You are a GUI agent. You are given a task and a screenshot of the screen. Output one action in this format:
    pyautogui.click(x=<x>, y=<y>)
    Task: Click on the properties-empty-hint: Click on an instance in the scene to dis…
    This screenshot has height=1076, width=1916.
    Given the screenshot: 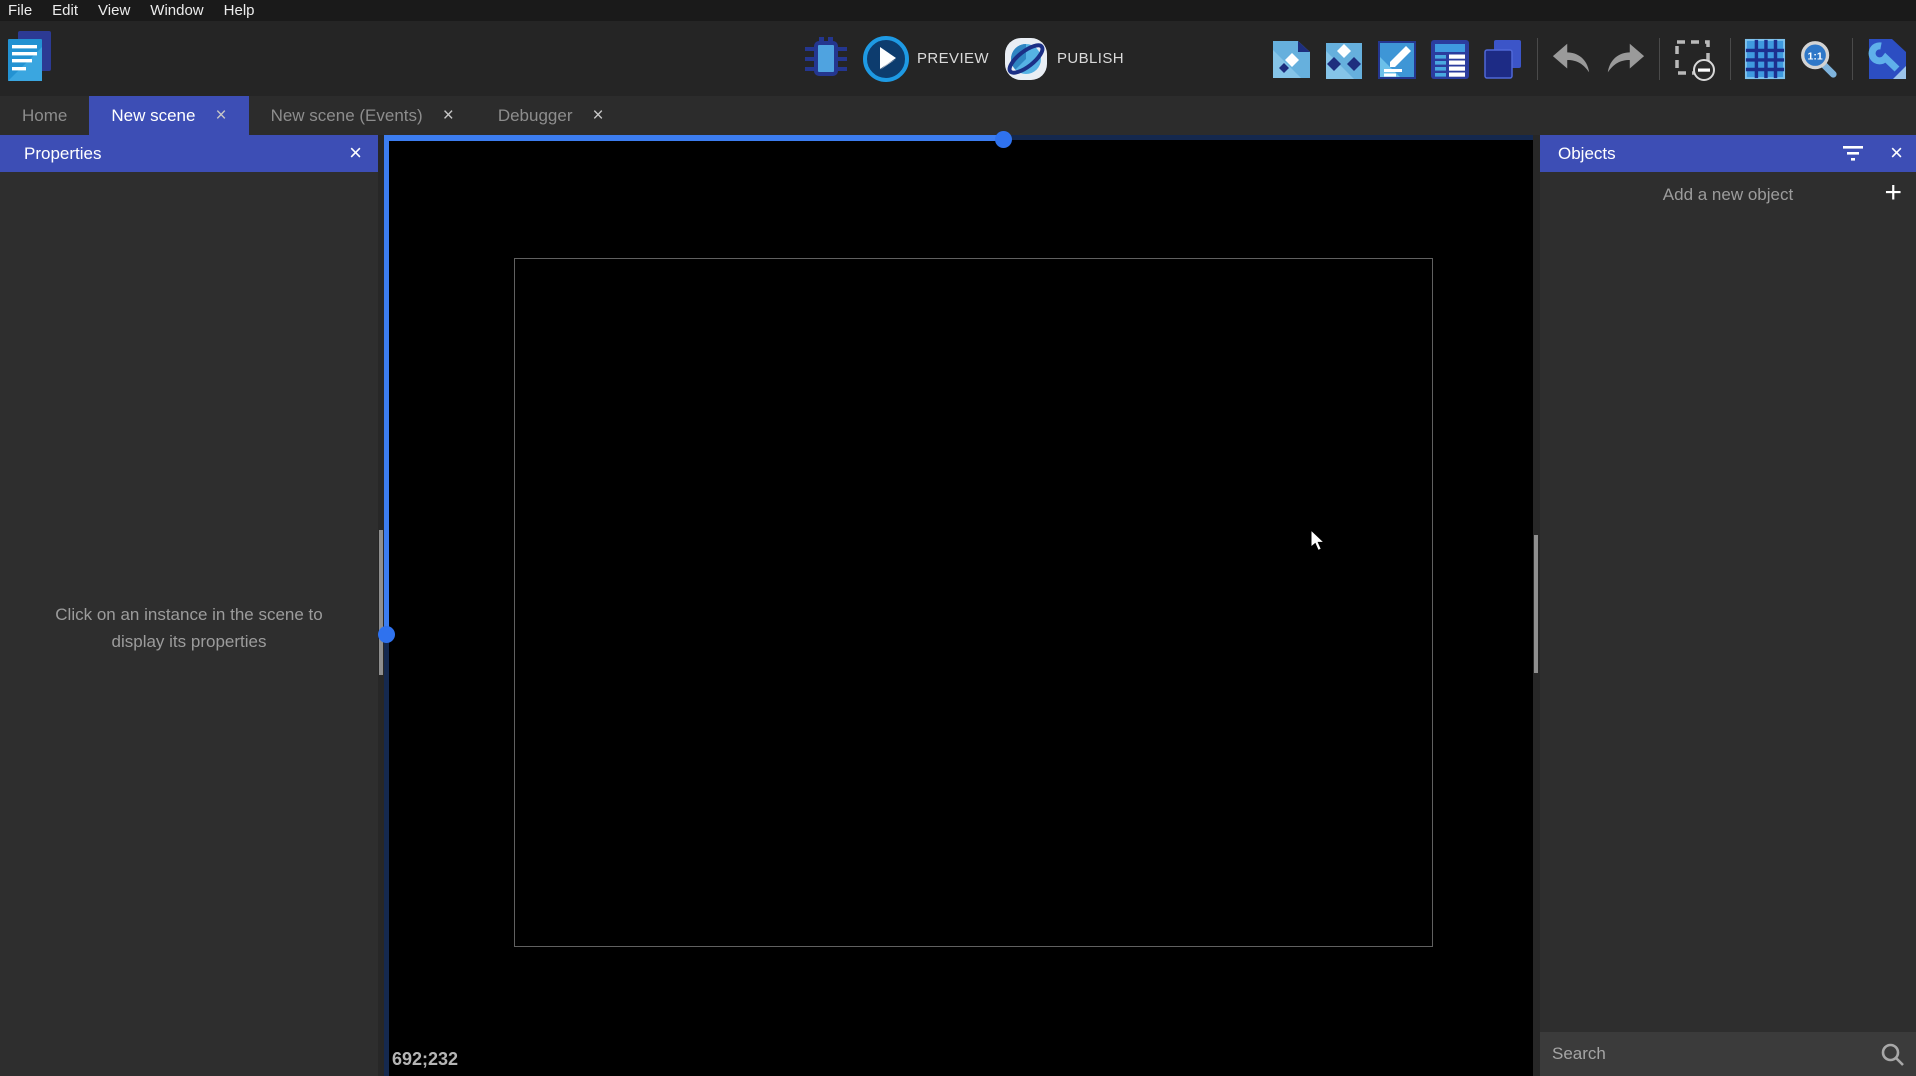 What is the action you would take?
    pyautogui.click(x=189, y=628)
    